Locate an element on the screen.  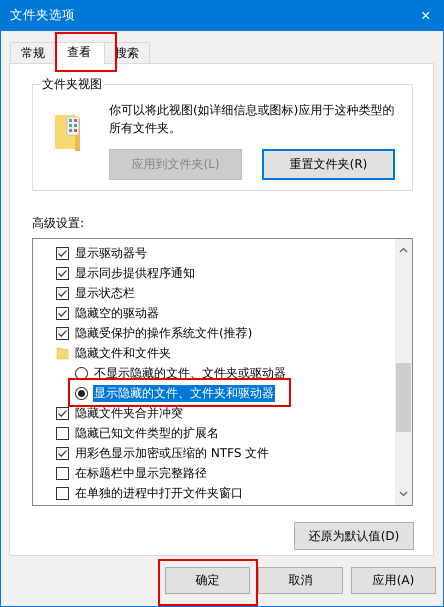
option-label: 用彩色显示加密或压缩的 NTFS 文件 is located at coordinates (172, 453).